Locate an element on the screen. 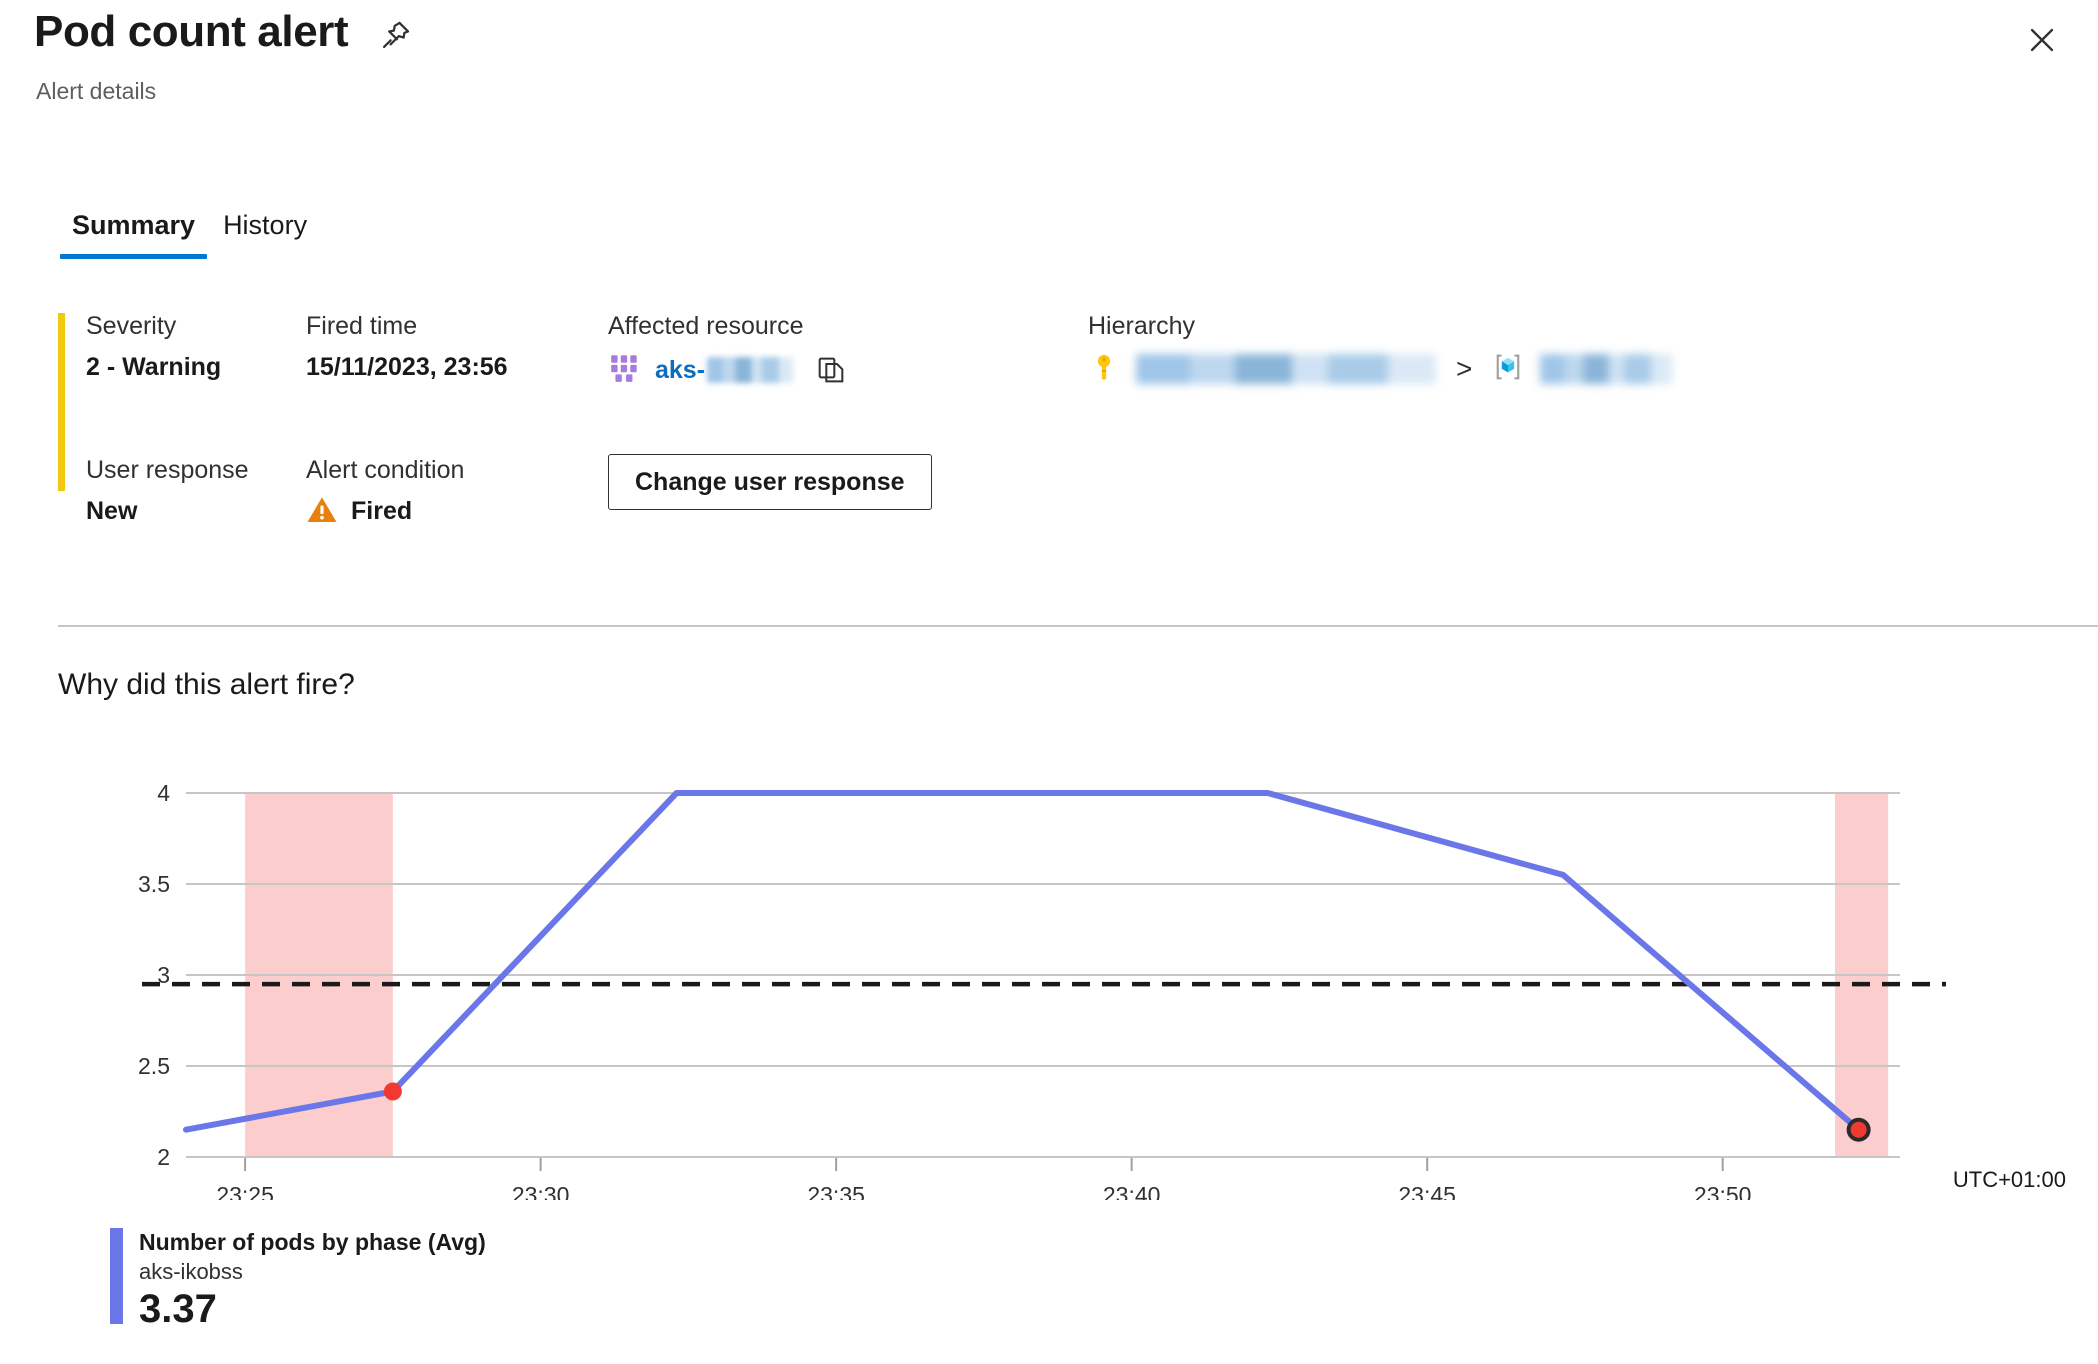 The image size is (2098, 1364). chart-x-tick-label: 23:50 is located at coordinates (1723, 1191).